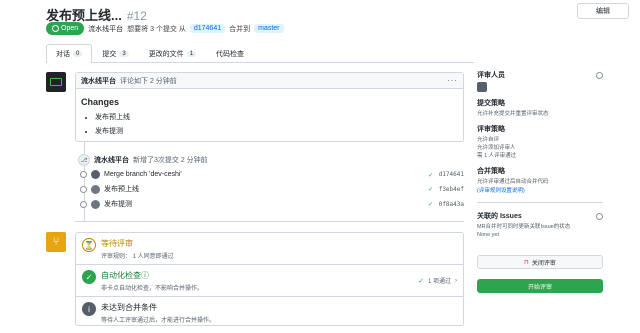  Describe the element at coordinates (166, 54) in the screenshot. I see `tab-label: 更改的文件` at that location.